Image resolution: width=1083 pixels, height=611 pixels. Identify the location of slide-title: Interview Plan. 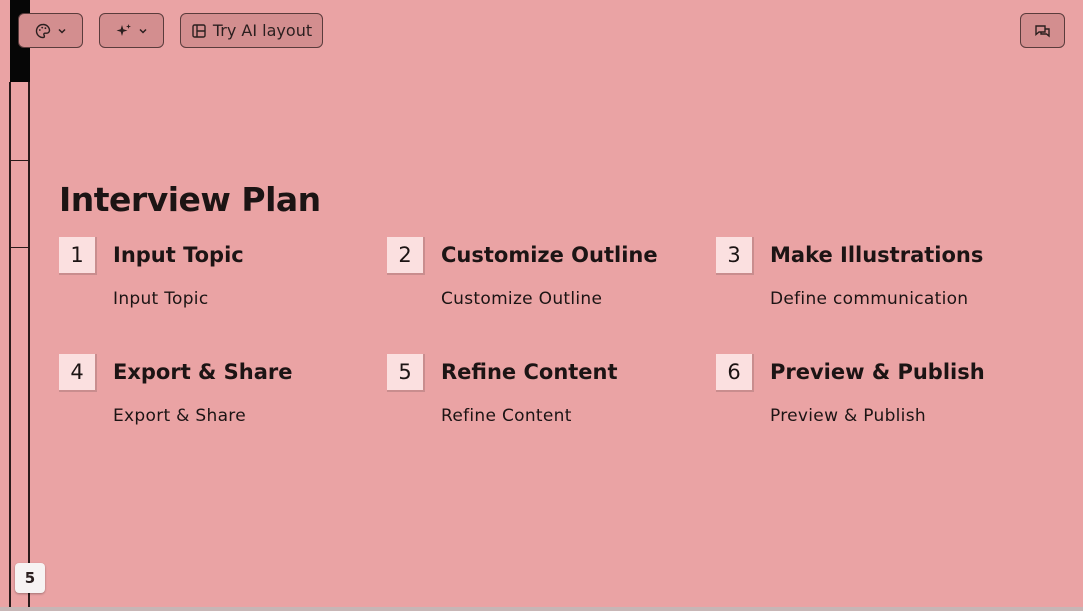
(190, 199).